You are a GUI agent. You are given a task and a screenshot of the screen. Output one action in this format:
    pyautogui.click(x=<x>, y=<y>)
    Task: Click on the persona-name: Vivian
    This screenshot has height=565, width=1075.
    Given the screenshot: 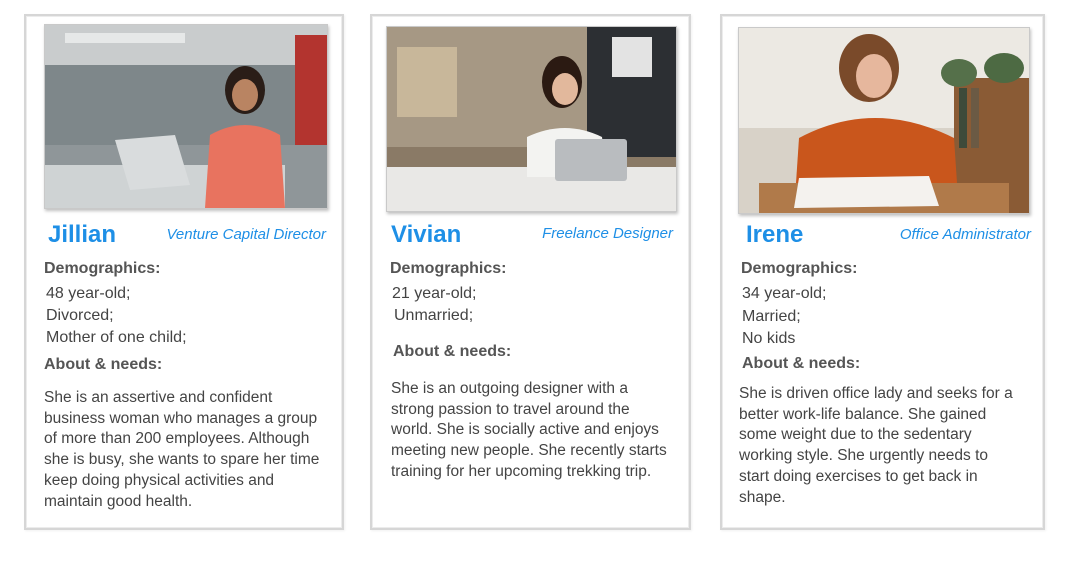 What is the action you would take?
    pyautogui.click(x=426, y=234)
    